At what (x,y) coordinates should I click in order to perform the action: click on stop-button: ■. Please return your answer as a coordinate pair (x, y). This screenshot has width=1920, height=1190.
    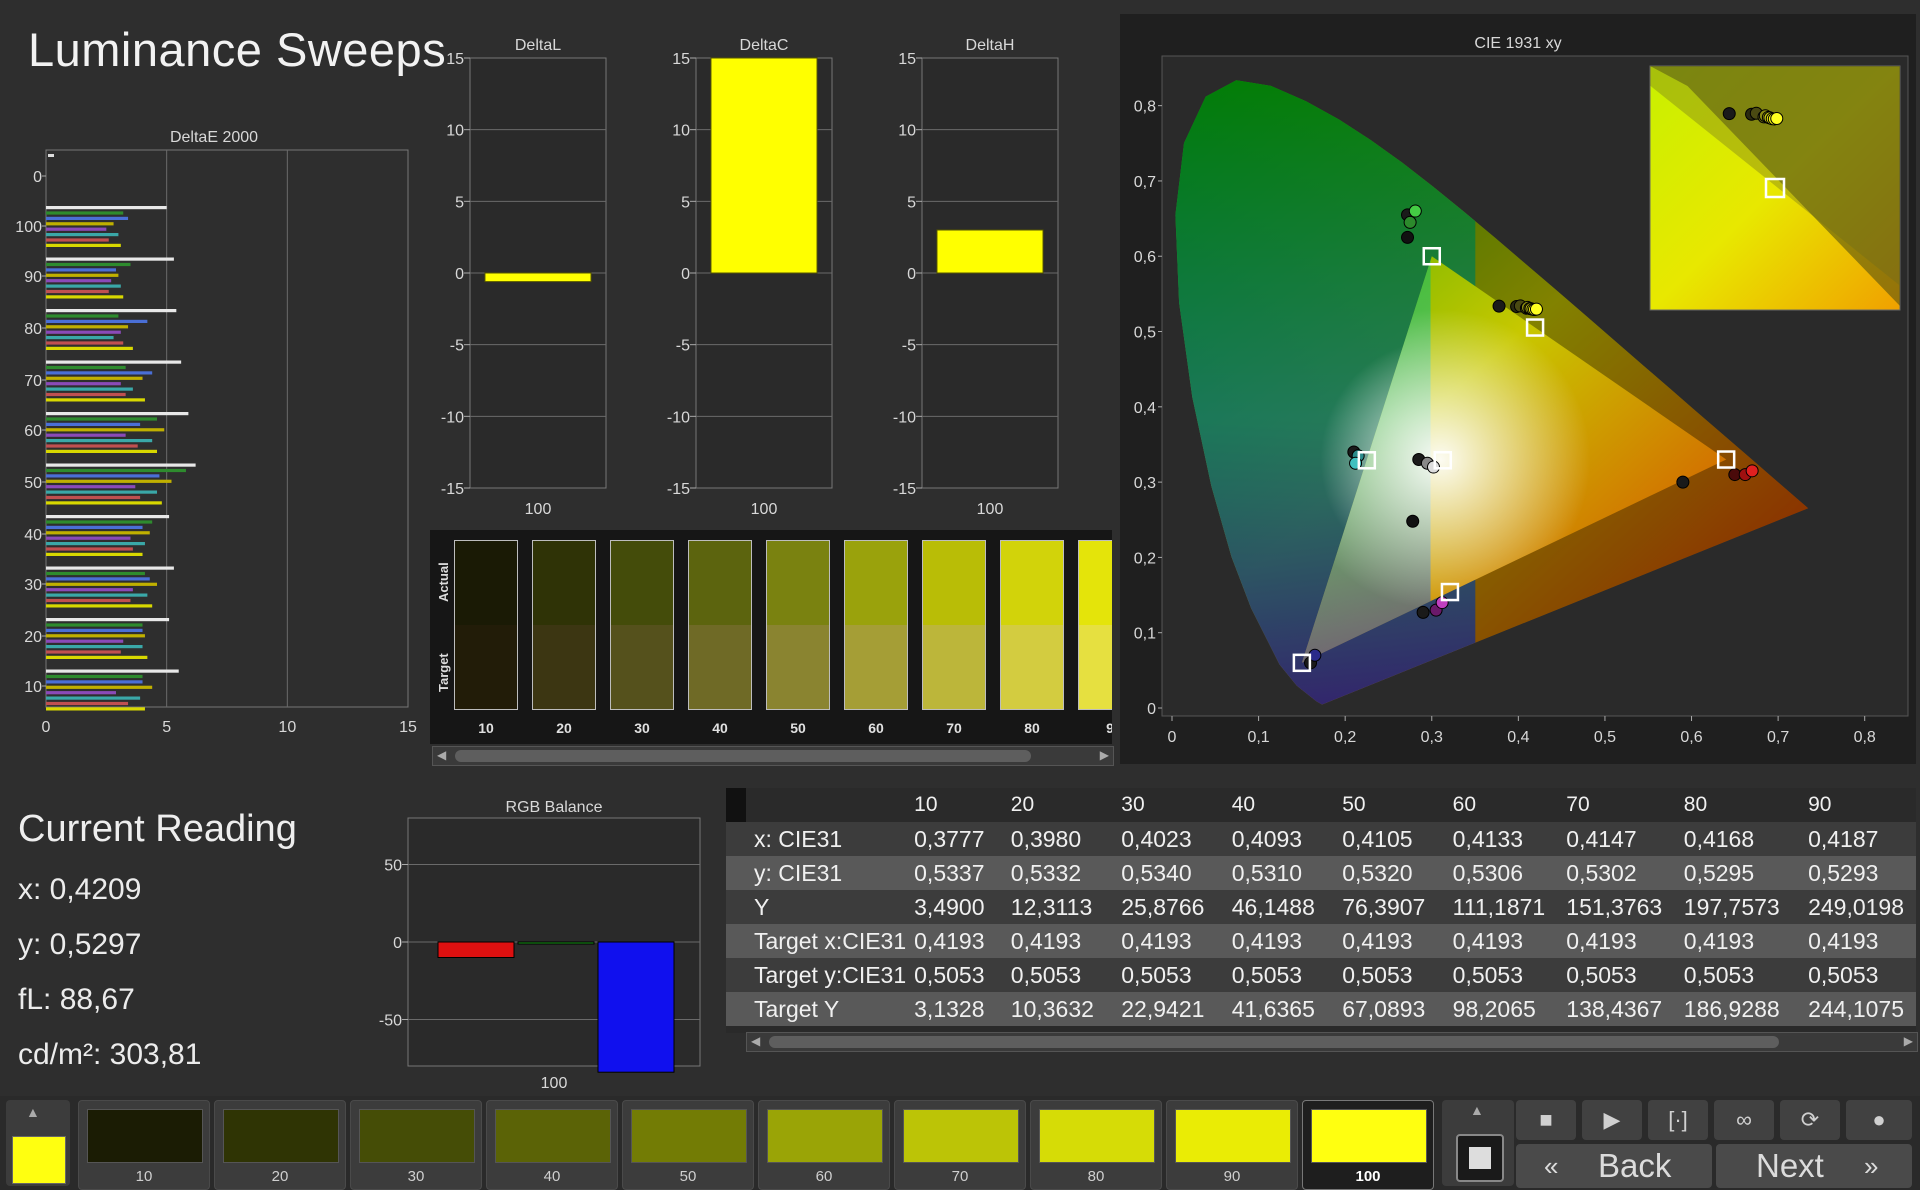
    Looking at the image, I should click on (1546, 1120).